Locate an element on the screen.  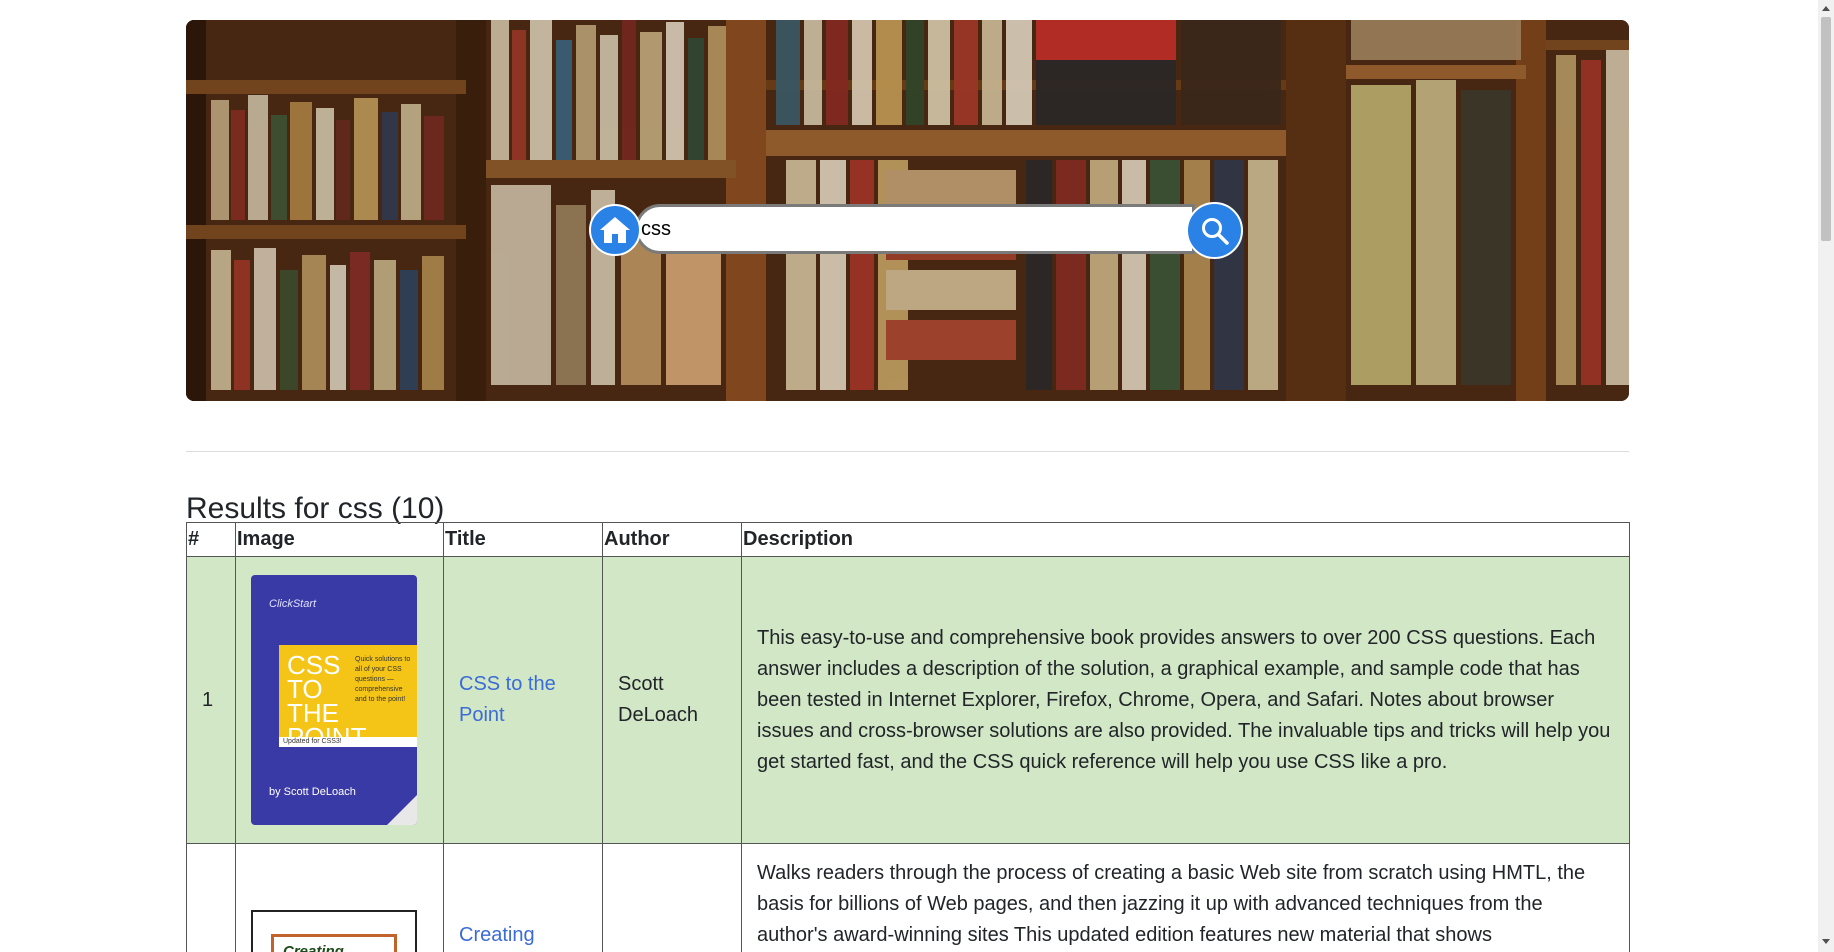
results-label: Results for css is located at coordinates (284, 508).